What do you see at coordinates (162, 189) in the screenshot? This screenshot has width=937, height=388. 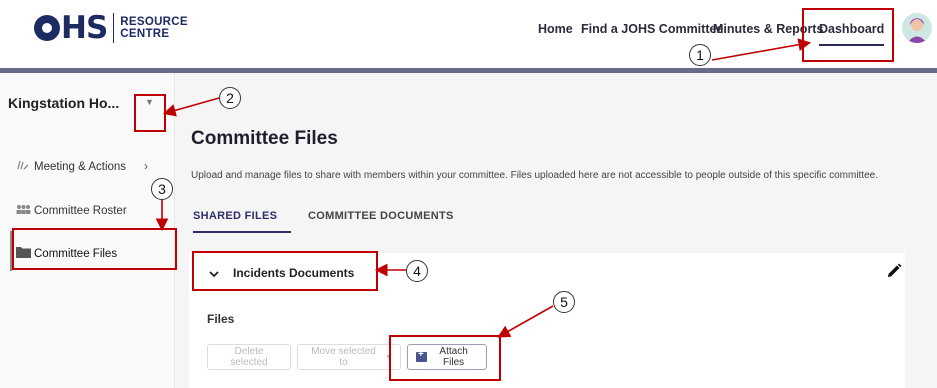 I see `annotation-number-3: 3` at bounding box center [162, 189].